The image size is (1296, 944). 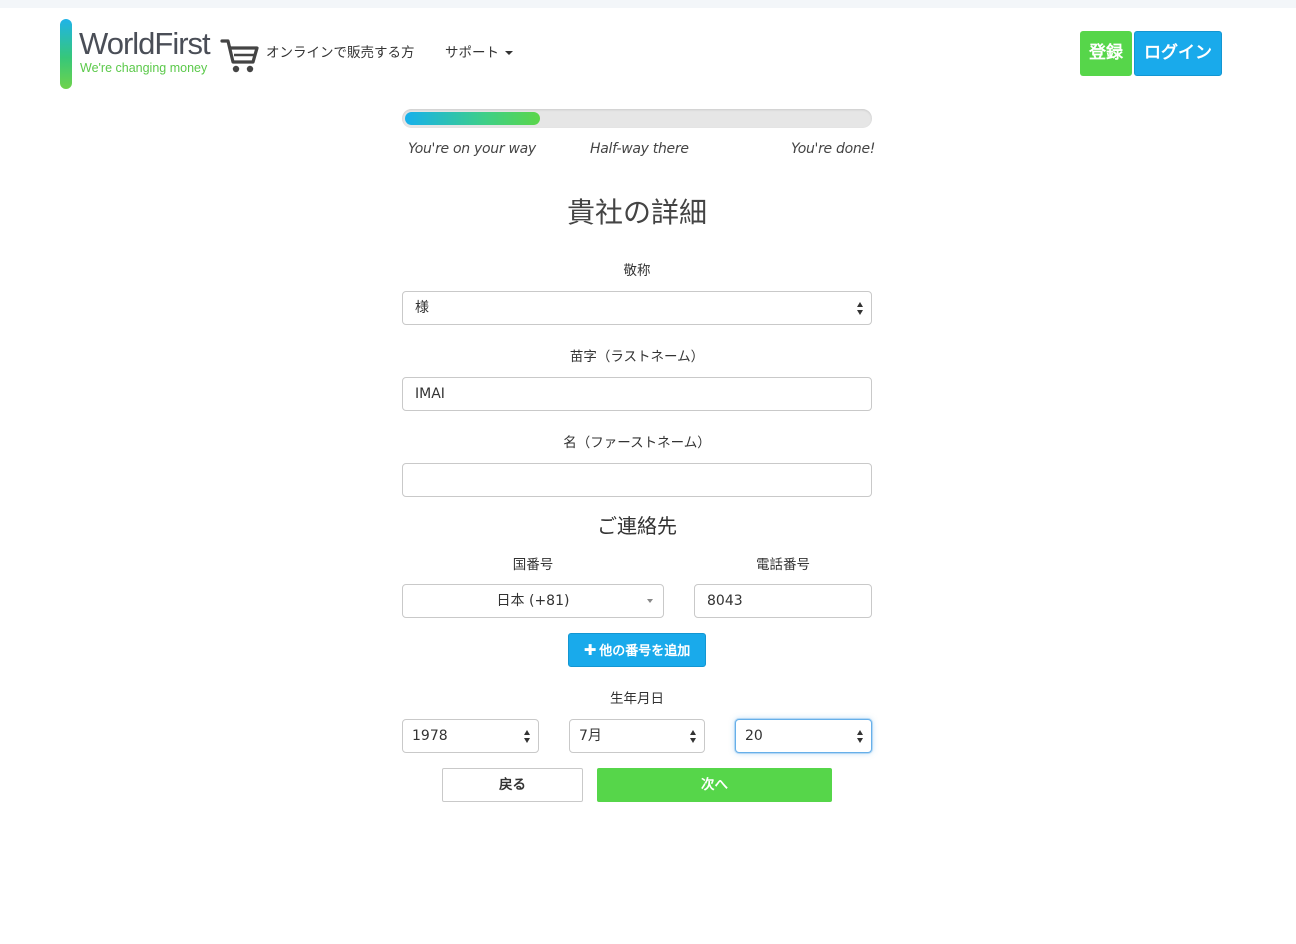 I want to click on phone-value: 8043, so click(x=725, y=601).